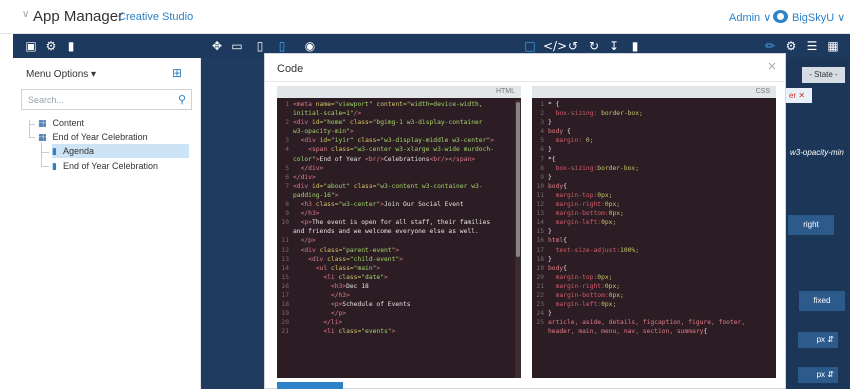 This screenshot has height=389, width=850. What do you see at coordinates (285, 305) in the screenshot?
I see `line-number: 18` at bounding box center [285, 305].